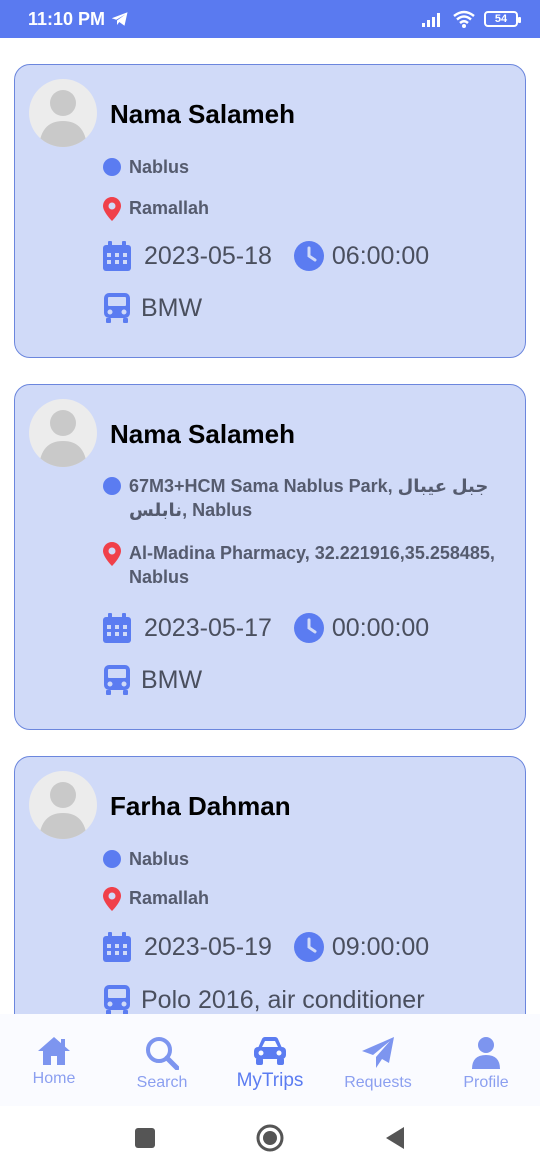 The width and height of the screenshot is (540, 1170). I want to click on date-time-row: 2023-05-19 09:00:00, so click(266, 947).